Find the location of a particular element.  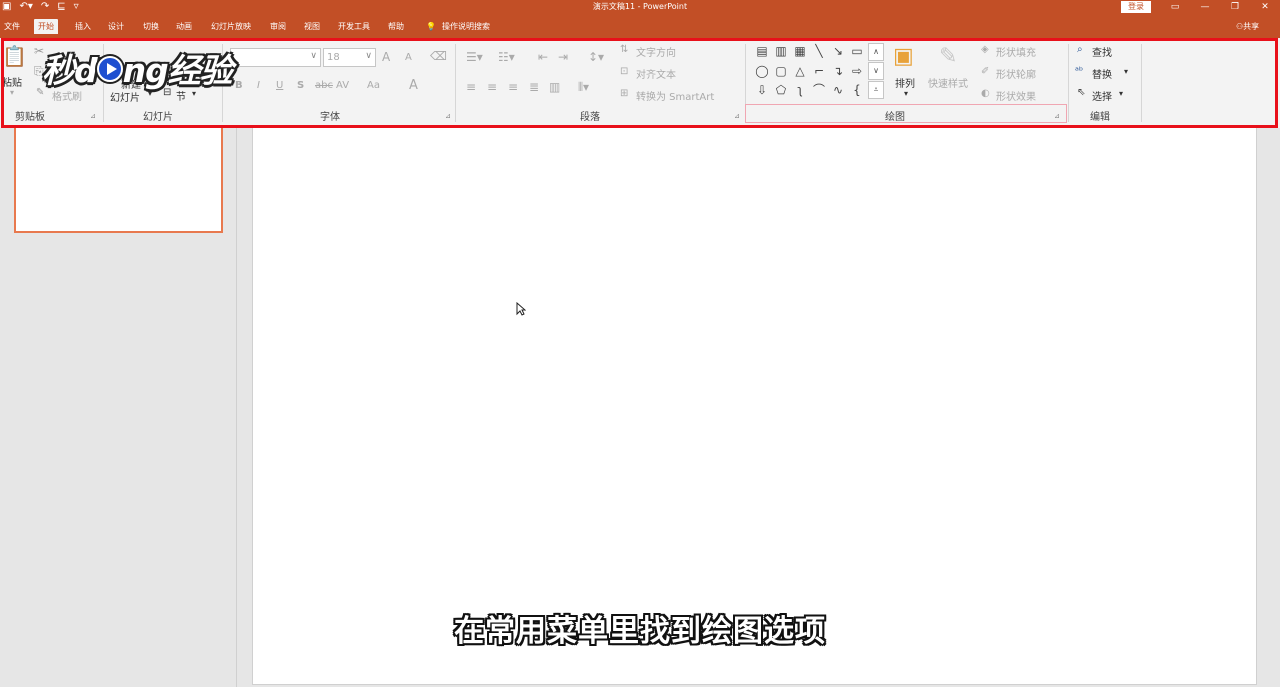

select-label: 选择 is located at coordinates (1102, 95).